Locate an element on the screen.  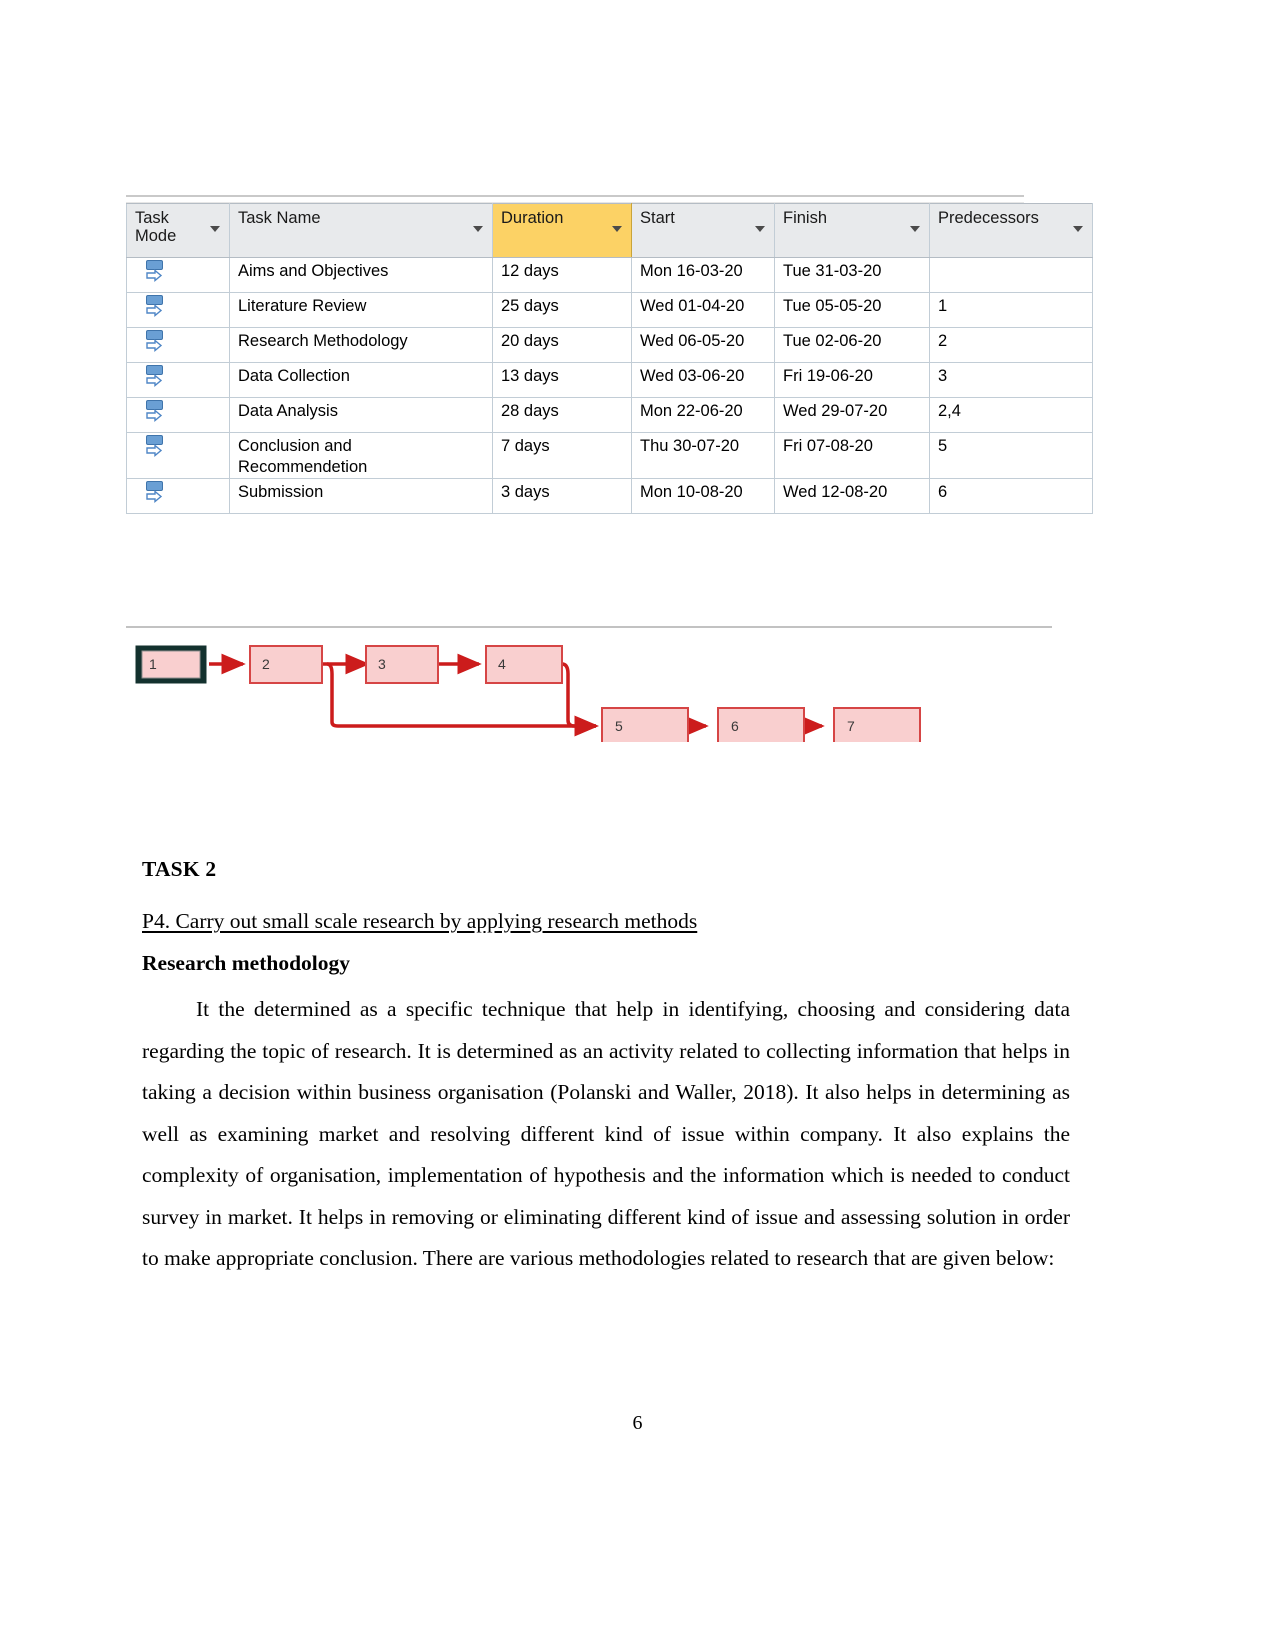
diagram-node-6: 6 is located at coordinates (761, 724).